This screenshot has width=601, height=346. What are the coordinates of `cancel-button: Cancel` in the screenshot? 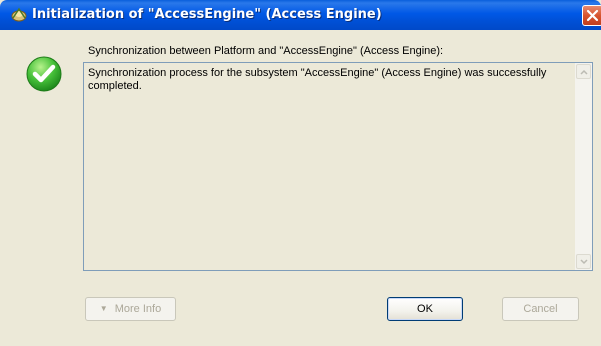 It's located at (540, 309).